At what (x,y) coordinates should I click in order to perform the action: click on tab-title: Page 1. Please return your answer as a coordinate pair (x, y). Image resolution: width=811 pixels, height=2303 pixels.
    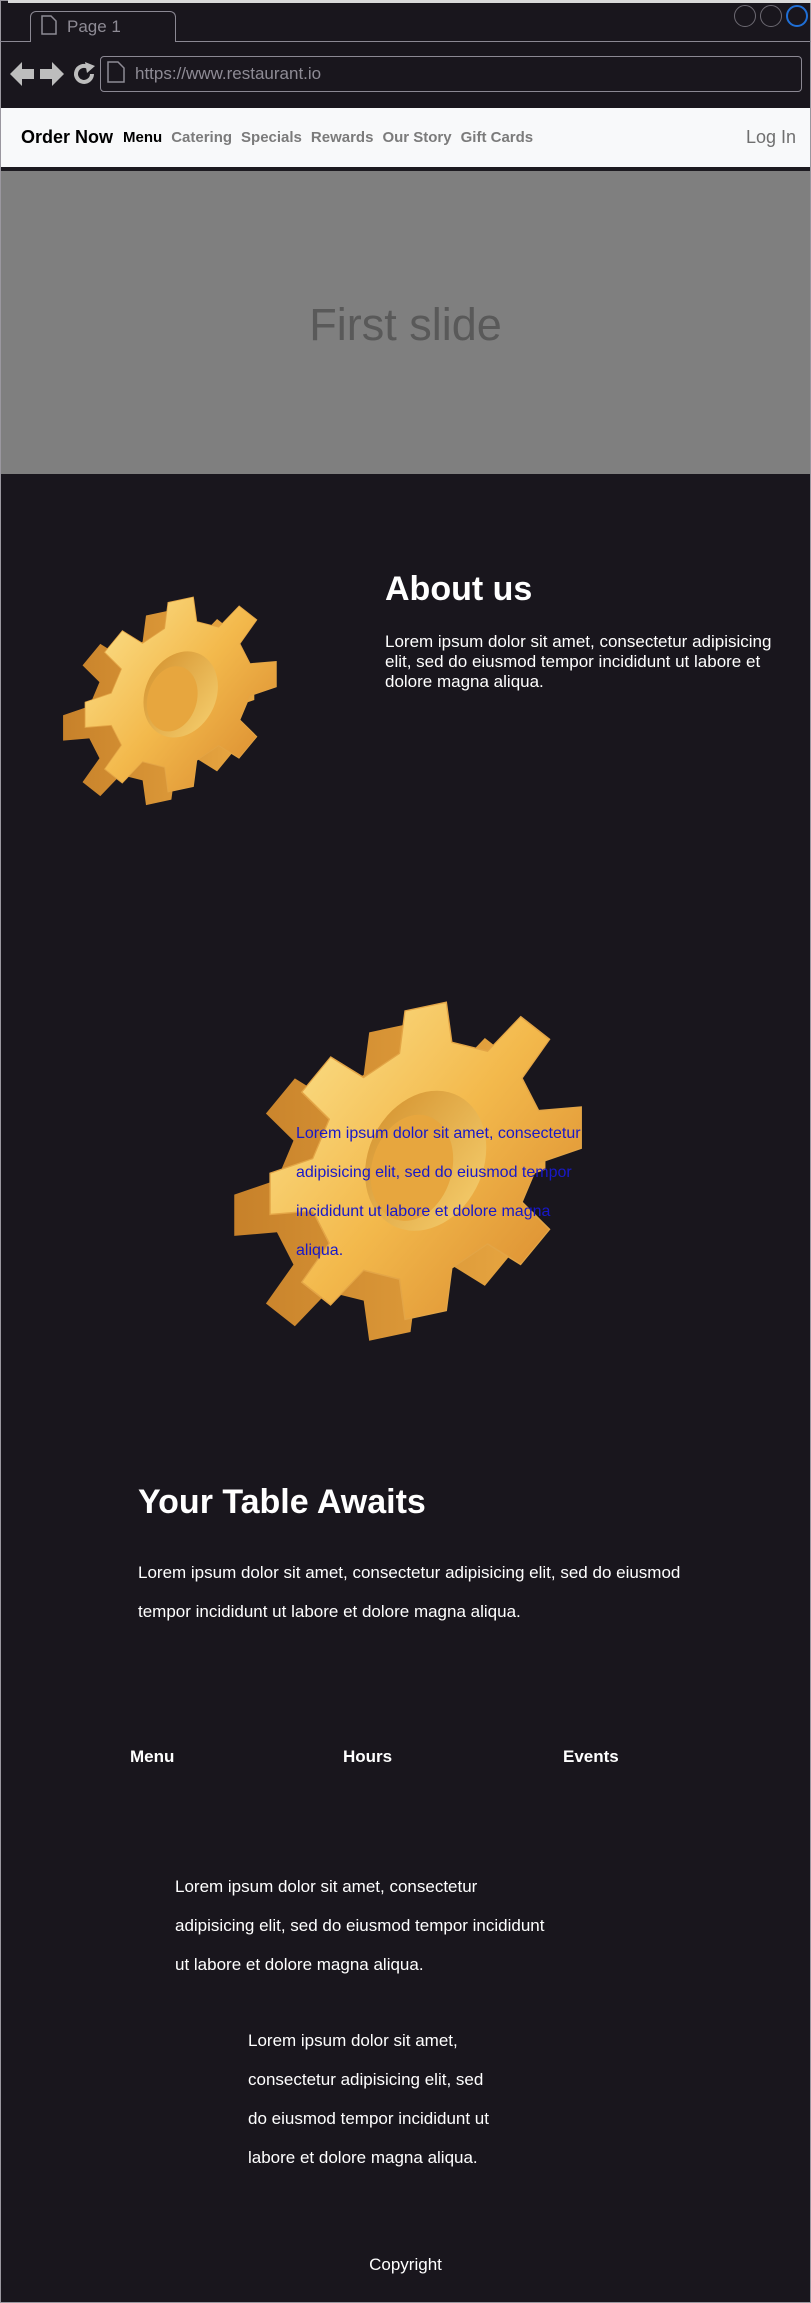
    Looking at the image, I should click on (94, 26).